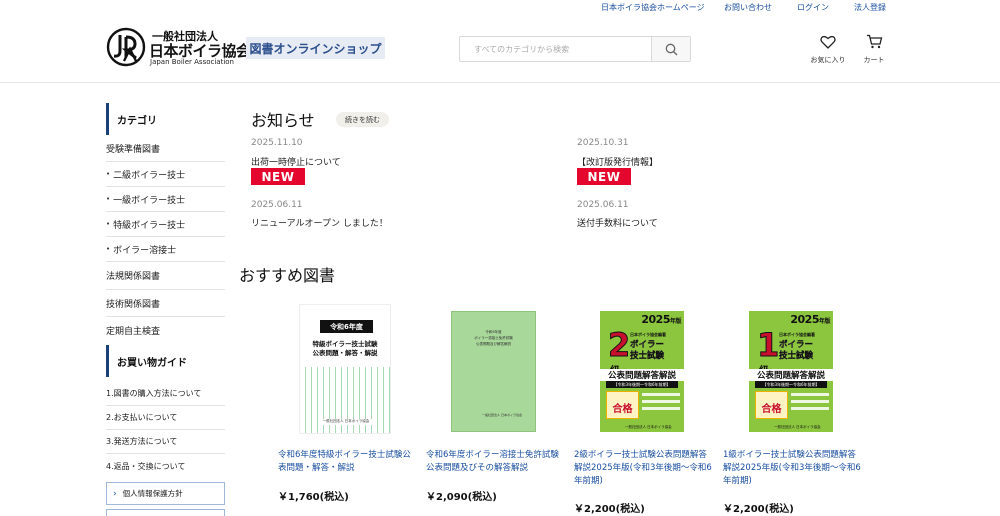  I want to click on cover-title-line: 公表問題・解答・解説, so click(345, 353).